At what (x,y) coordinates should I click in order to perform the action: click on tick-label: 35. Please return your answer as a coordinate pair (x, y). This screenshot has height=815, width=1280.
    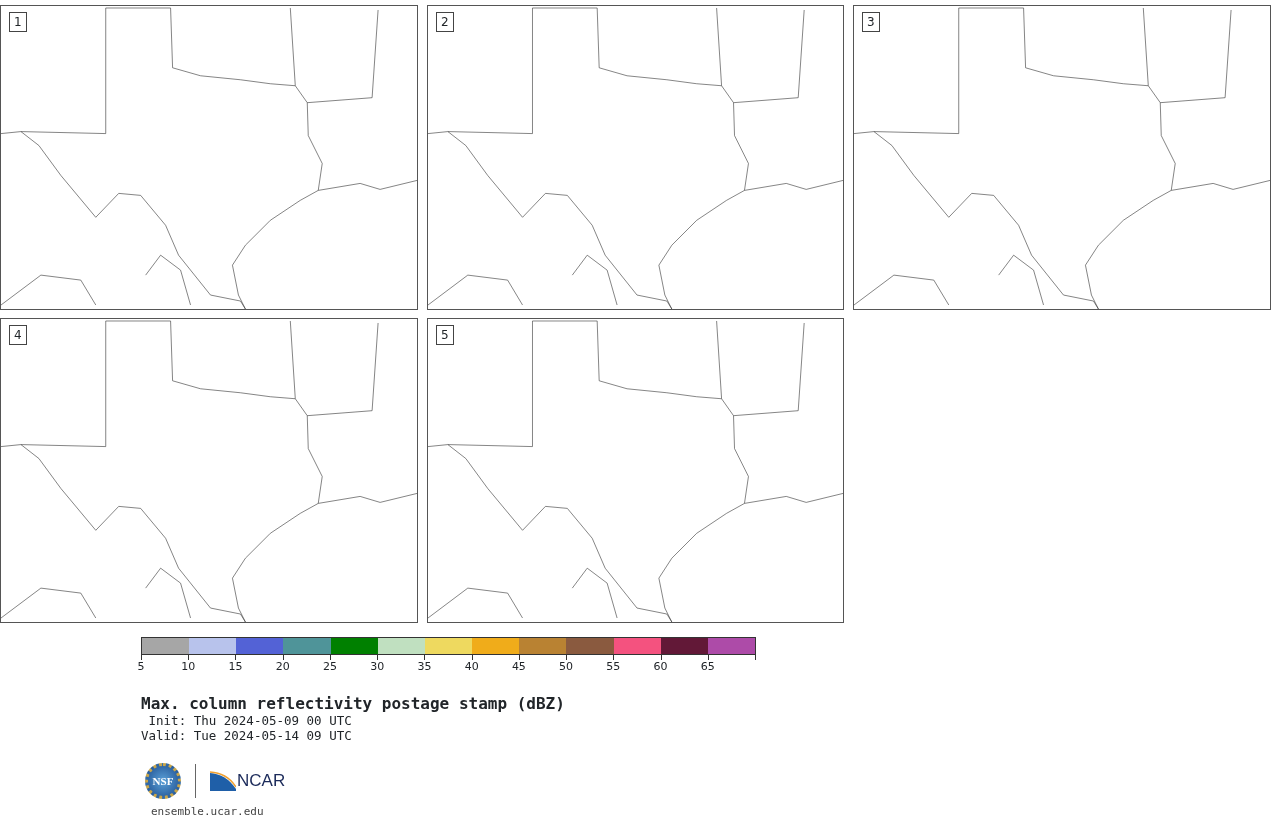
    Looking at the image, I should click on (424, 666).